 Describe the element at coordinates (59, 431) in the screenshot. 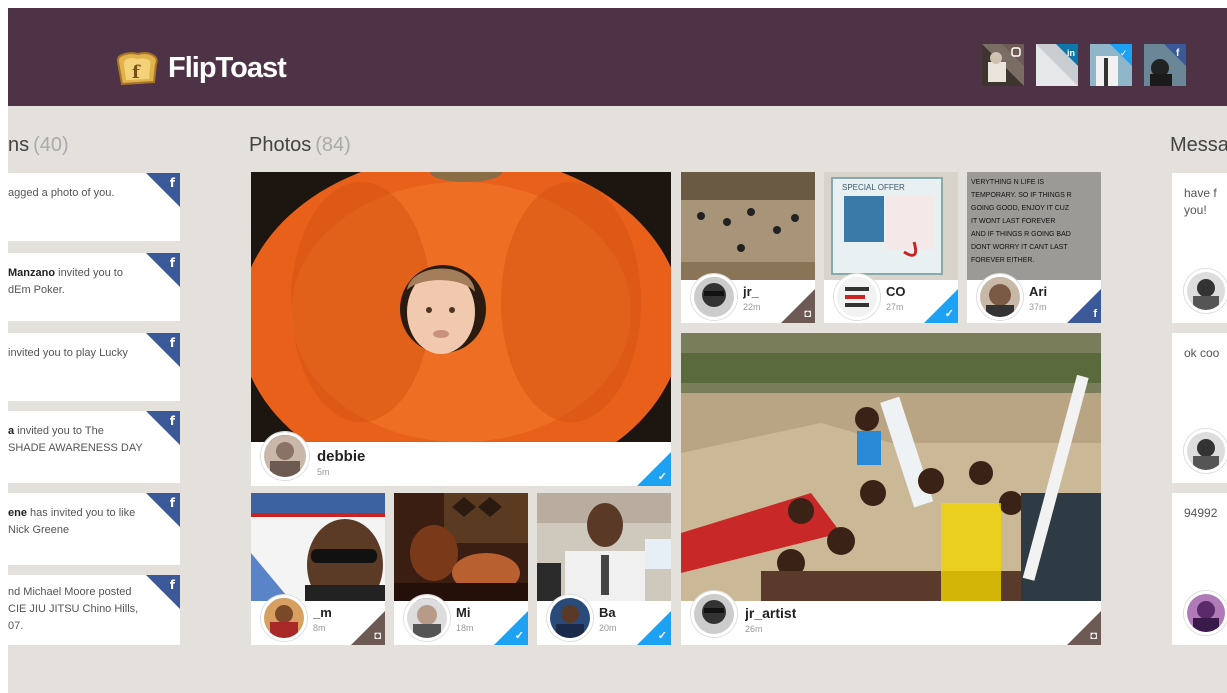

I see `notification-text: invited you to The` at that location.